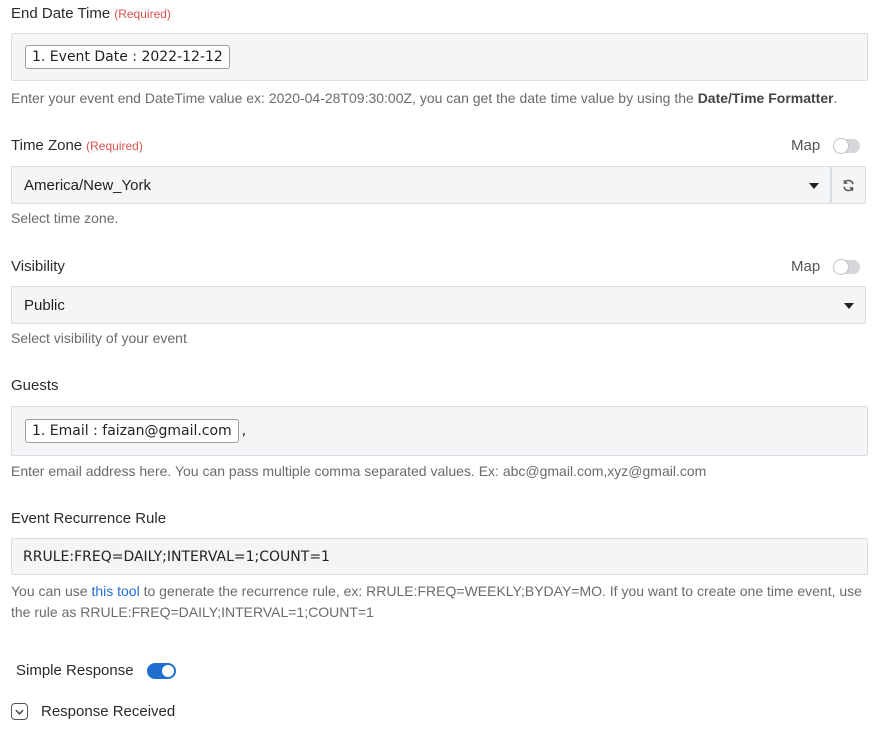 The width and height of the screenshot is (886, 737). Describe the element at coordinates (51, 591) in the screenshot. I see `recurrence-help-prefix: You can use` at that location.